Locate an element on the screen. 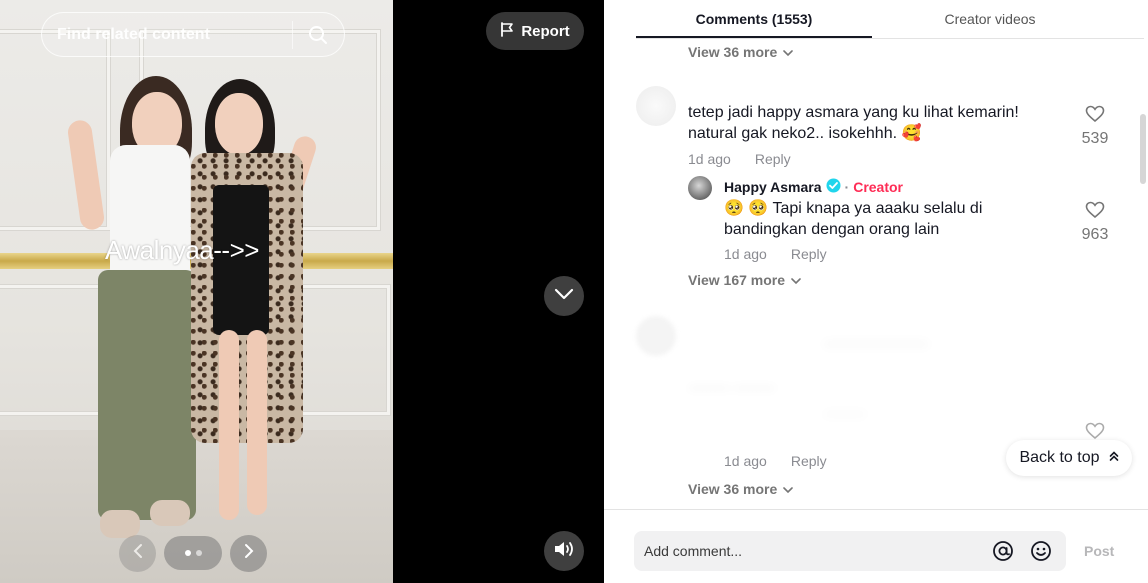 This screenshot has width=1148, height=583. next-video-button is located at coordinates (564, 296).